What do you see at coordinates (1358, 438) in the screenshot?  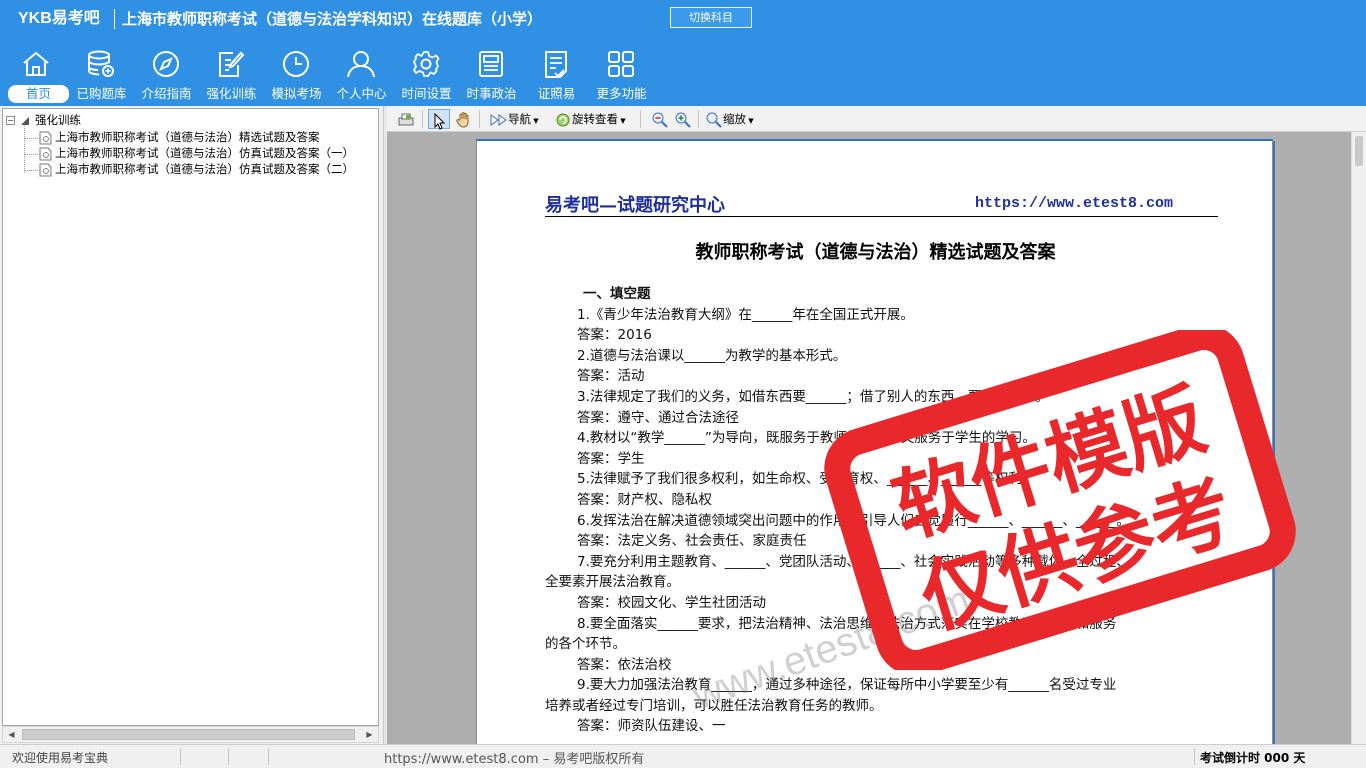 I see `viewer-vertical-scrollbar` at bounding box center [1358, 438].